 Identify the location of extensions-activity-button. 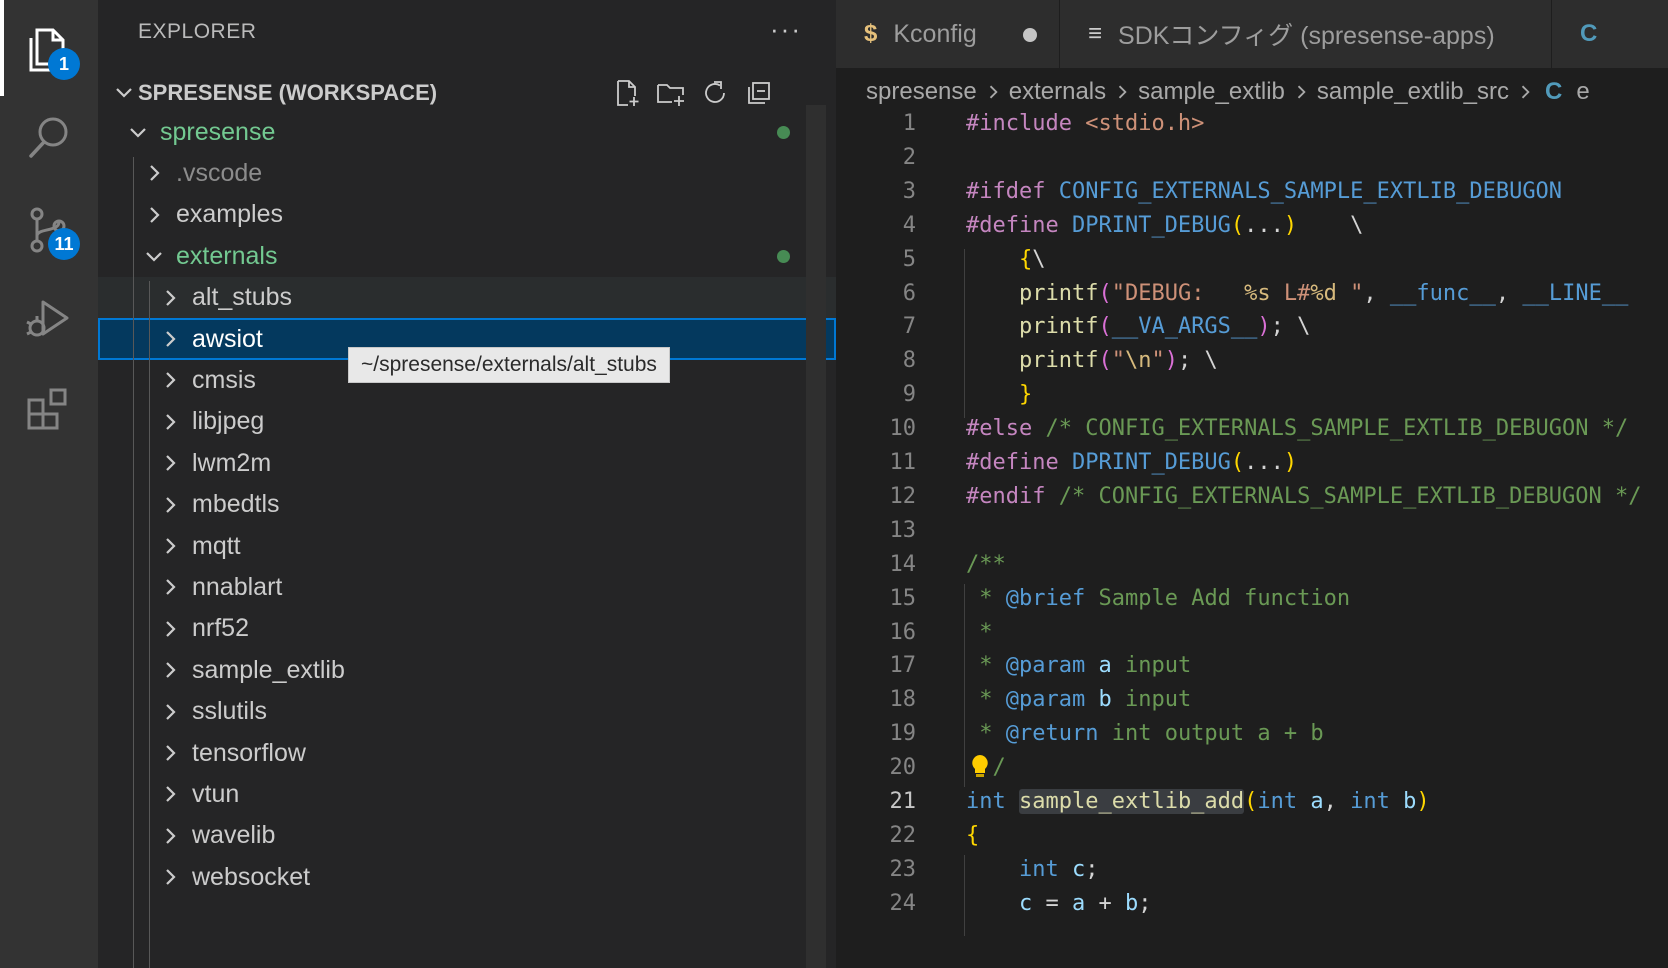
(49, 408).